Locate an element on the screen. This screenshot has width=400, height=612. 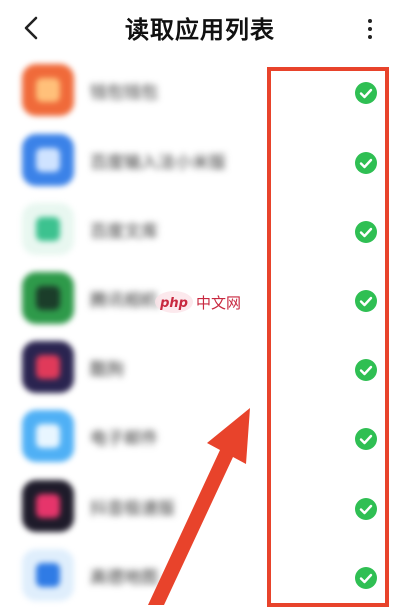
watermark-logo-text: php is located at coordinates (173, 303).